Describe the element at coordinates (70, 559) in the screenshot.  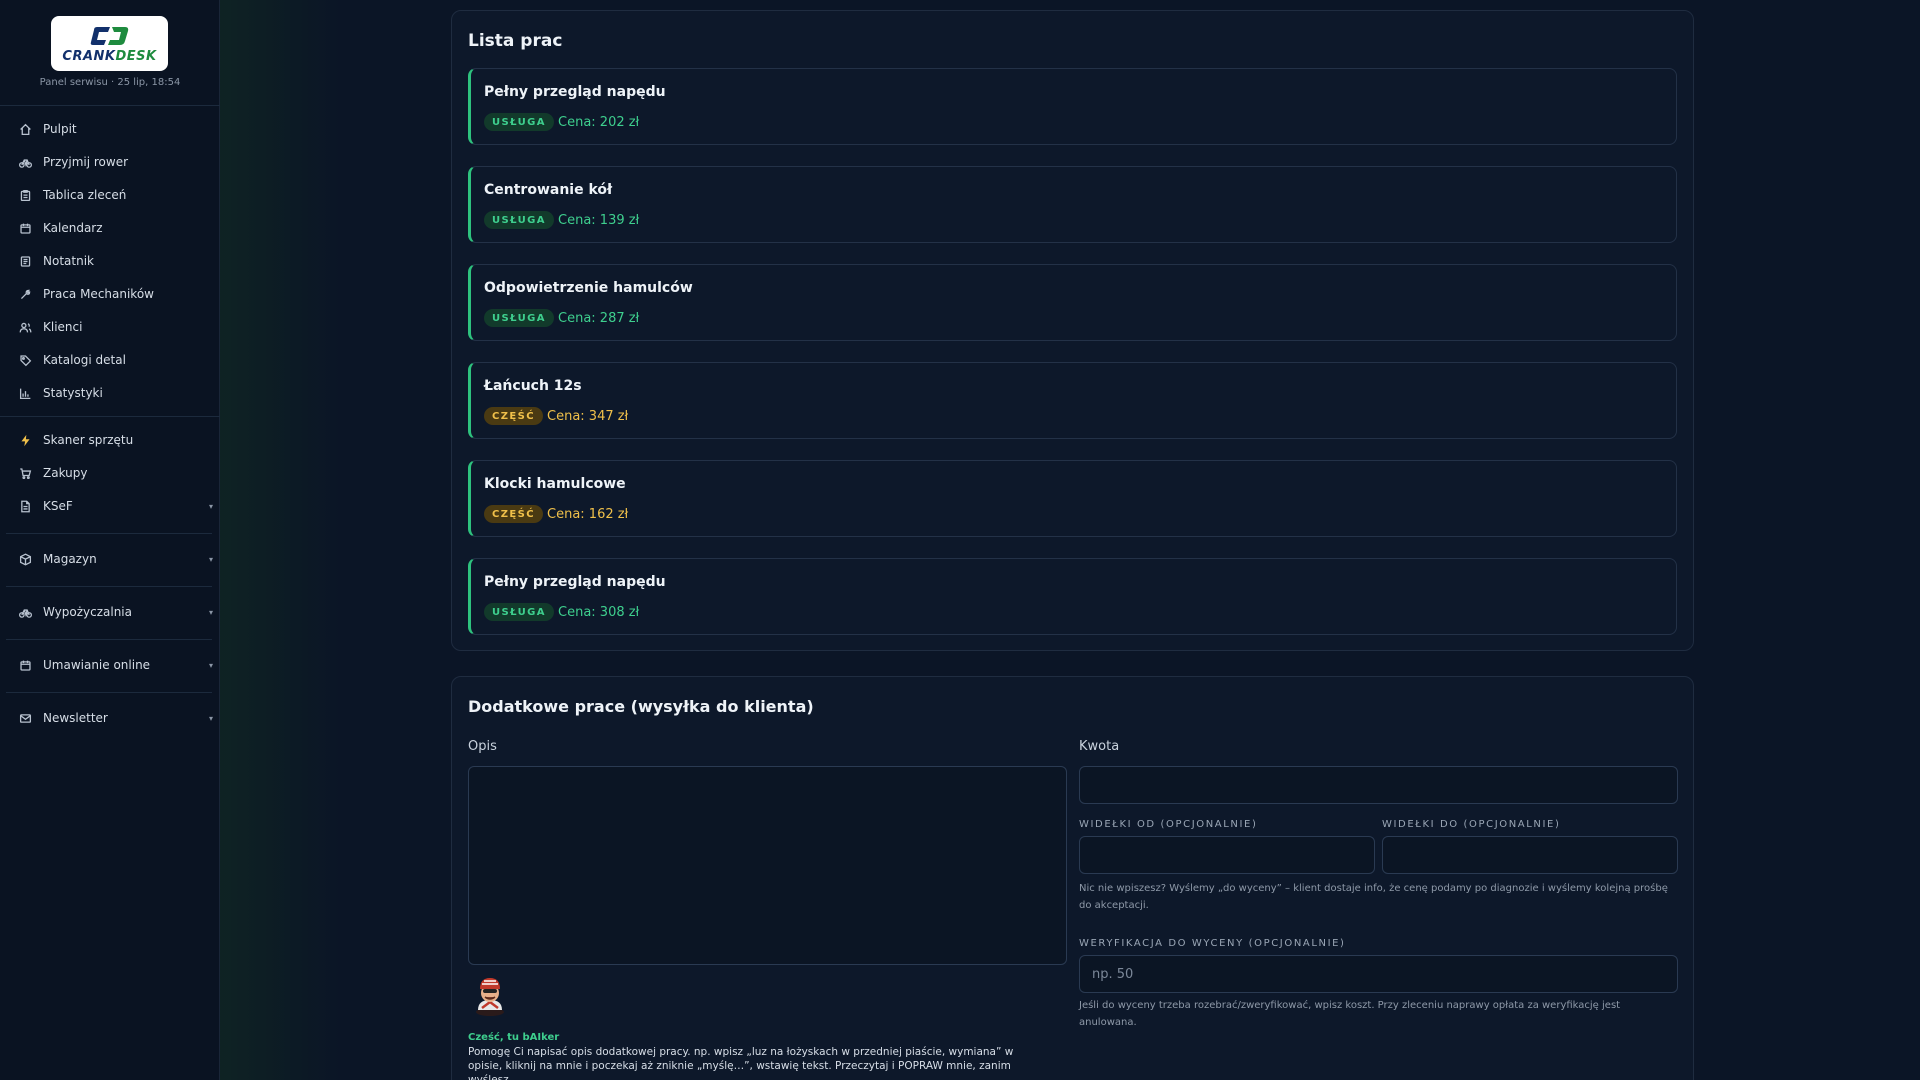
I see `sidebar-item-label: Magazyn` at that location.